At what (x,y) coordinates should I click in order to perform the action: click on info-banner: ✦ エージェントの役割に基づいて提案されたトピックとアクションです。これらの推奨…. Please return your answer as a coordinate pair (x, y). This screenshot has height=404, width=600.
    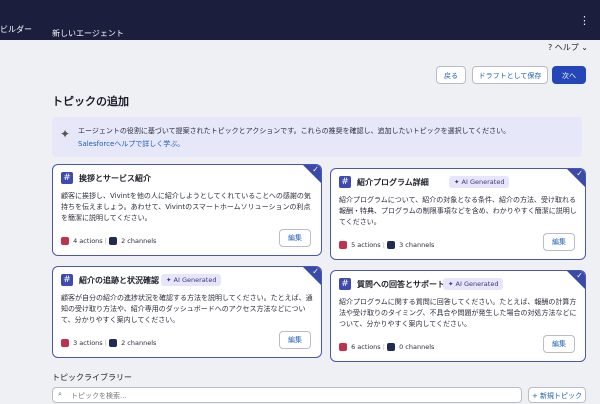
    Looking at the image, I should click on (317, 137).